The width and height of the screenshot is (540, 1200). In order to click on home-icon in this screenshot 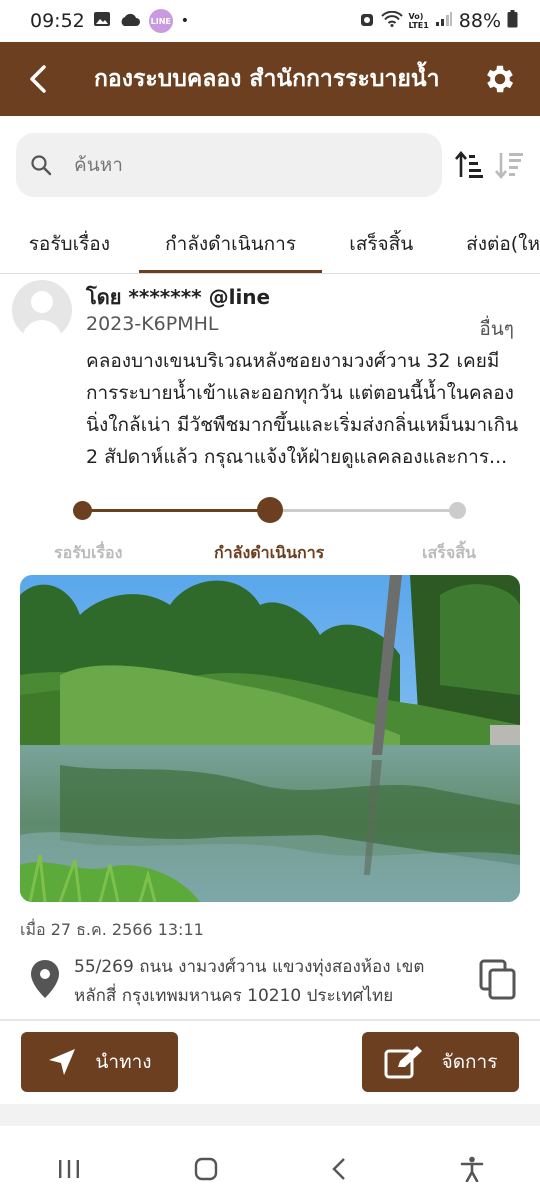, I will do `click(206, 1169)`.